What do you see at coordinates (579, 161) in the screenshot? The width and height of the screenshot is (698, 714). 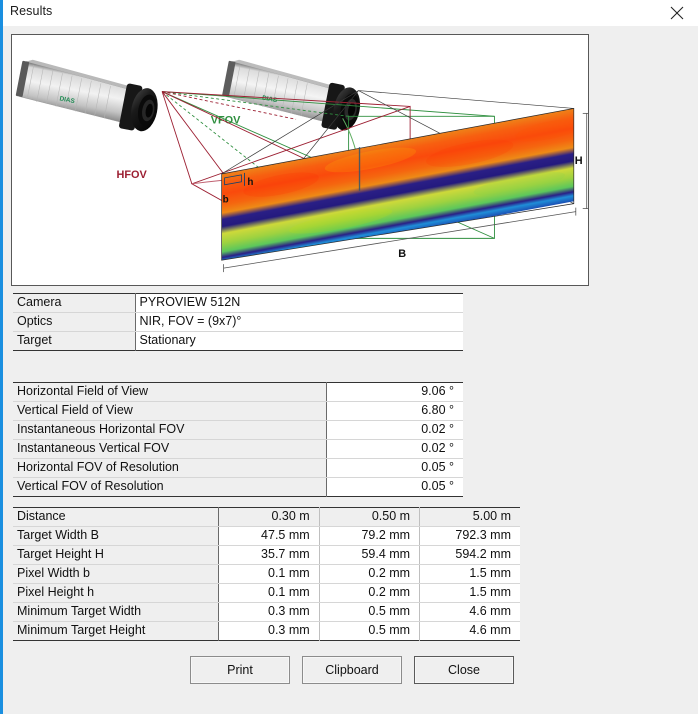 I see `target-height-label: H` at bounding box center [579, 161].